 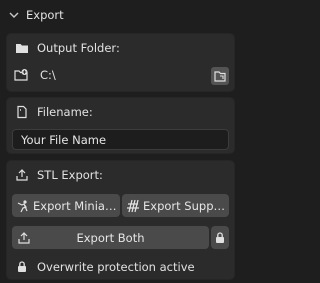 I want to click on filename-value: Your File Name, so click(x=64, y=139).